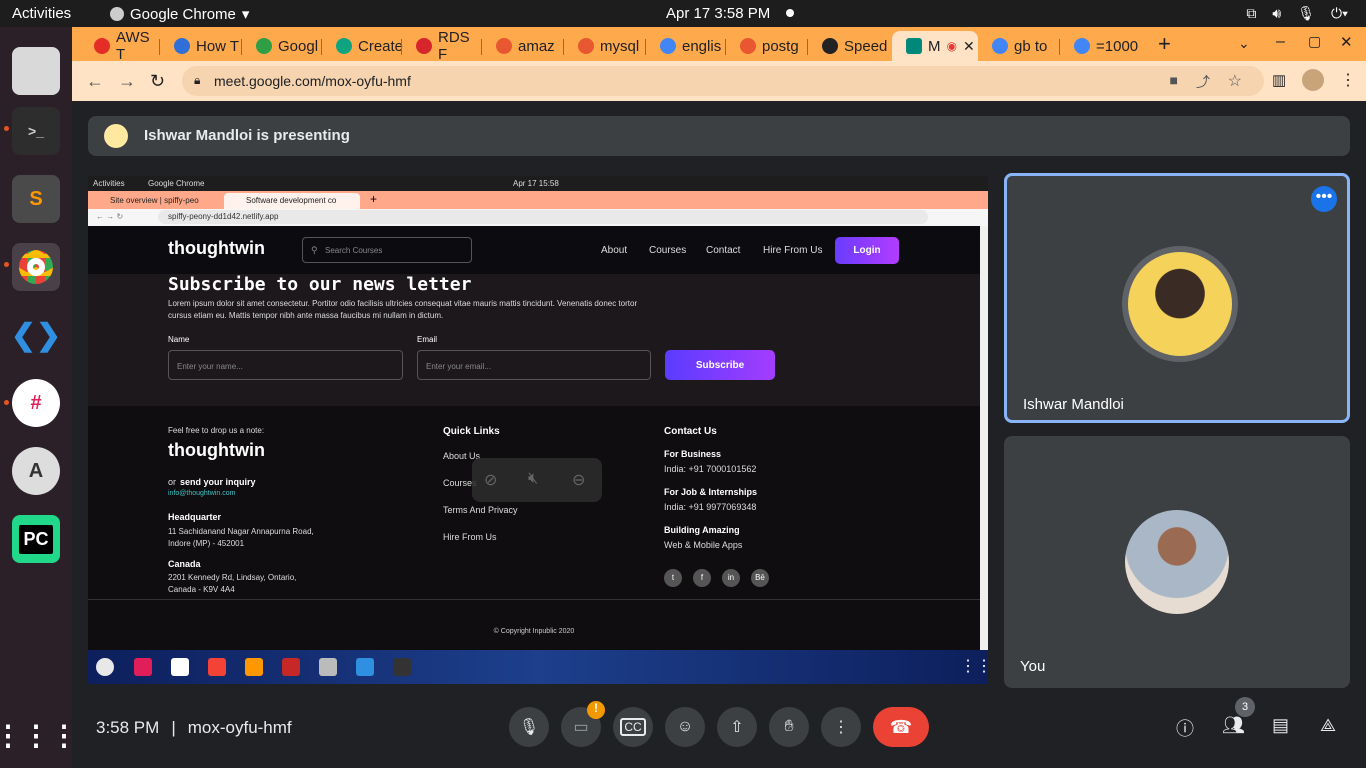  Describe the element at coordinates (328, 667) in the screenshot. I see `shared-files-icon` at that location.